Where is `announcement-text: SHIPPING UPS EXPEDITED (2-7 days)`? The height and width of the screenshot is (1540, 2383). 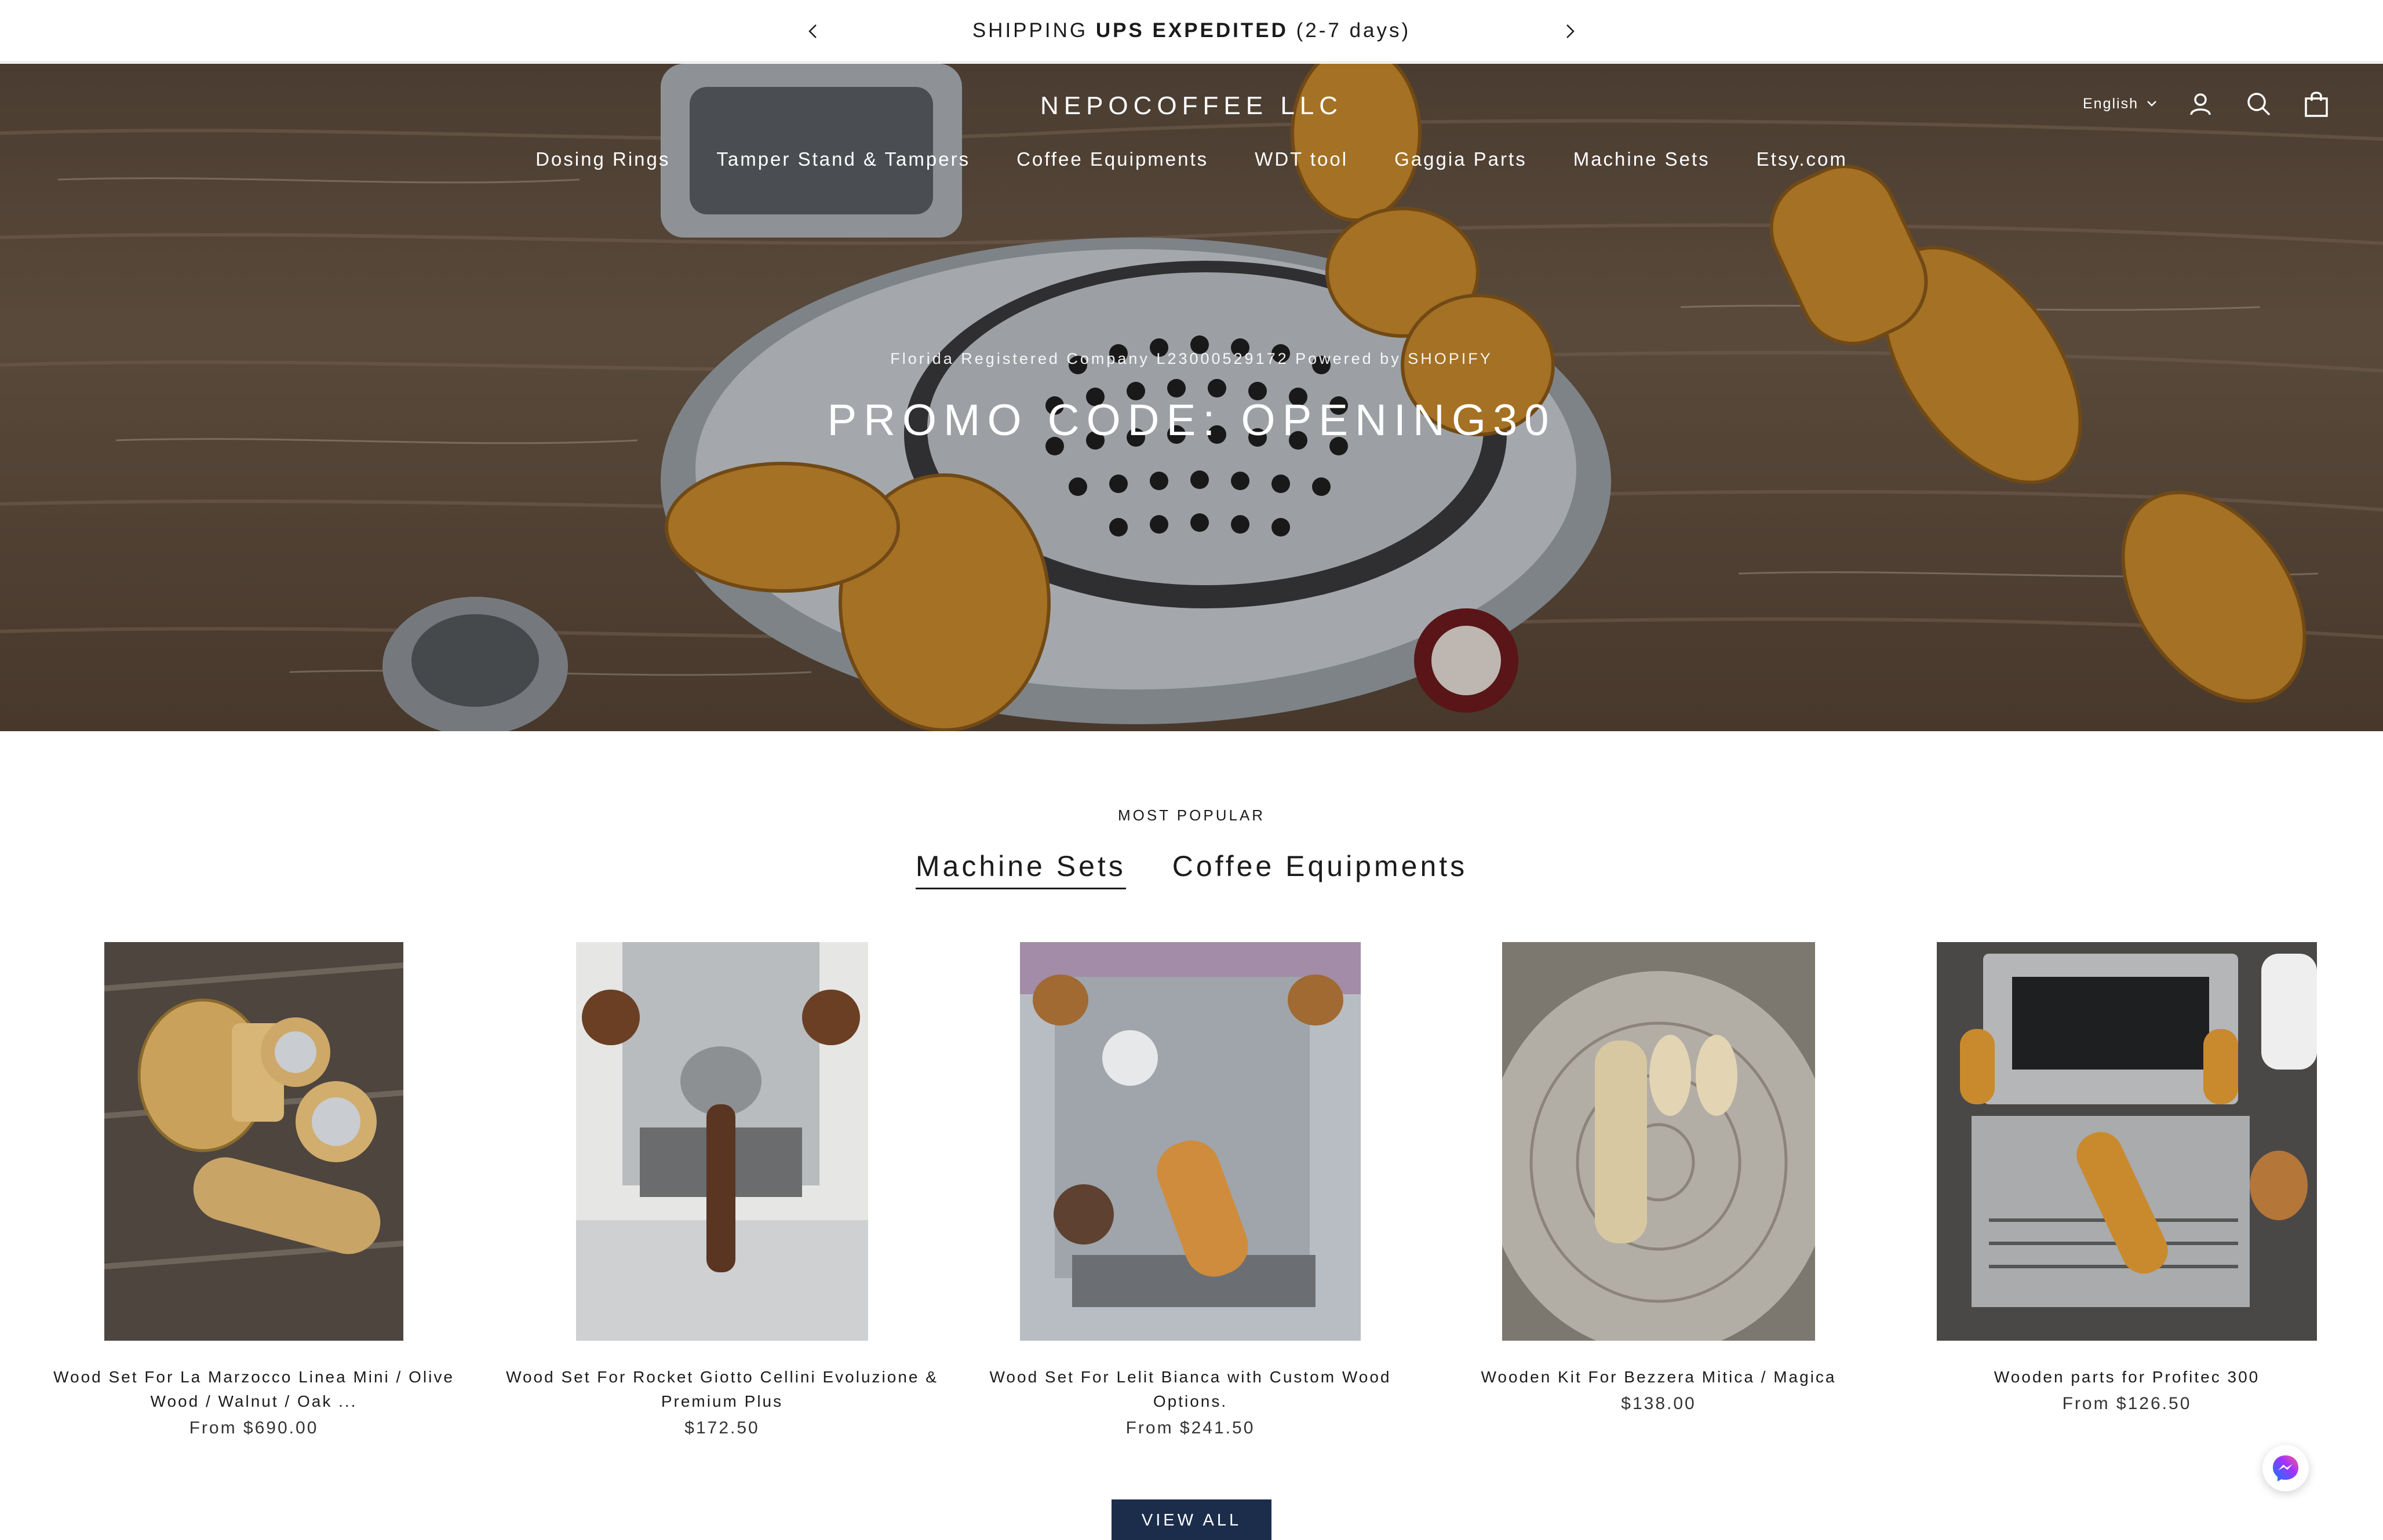
announcement-text: SHIPPING UPS EXPEDITED (2-7 days) is located at coordinates (1191, 31).